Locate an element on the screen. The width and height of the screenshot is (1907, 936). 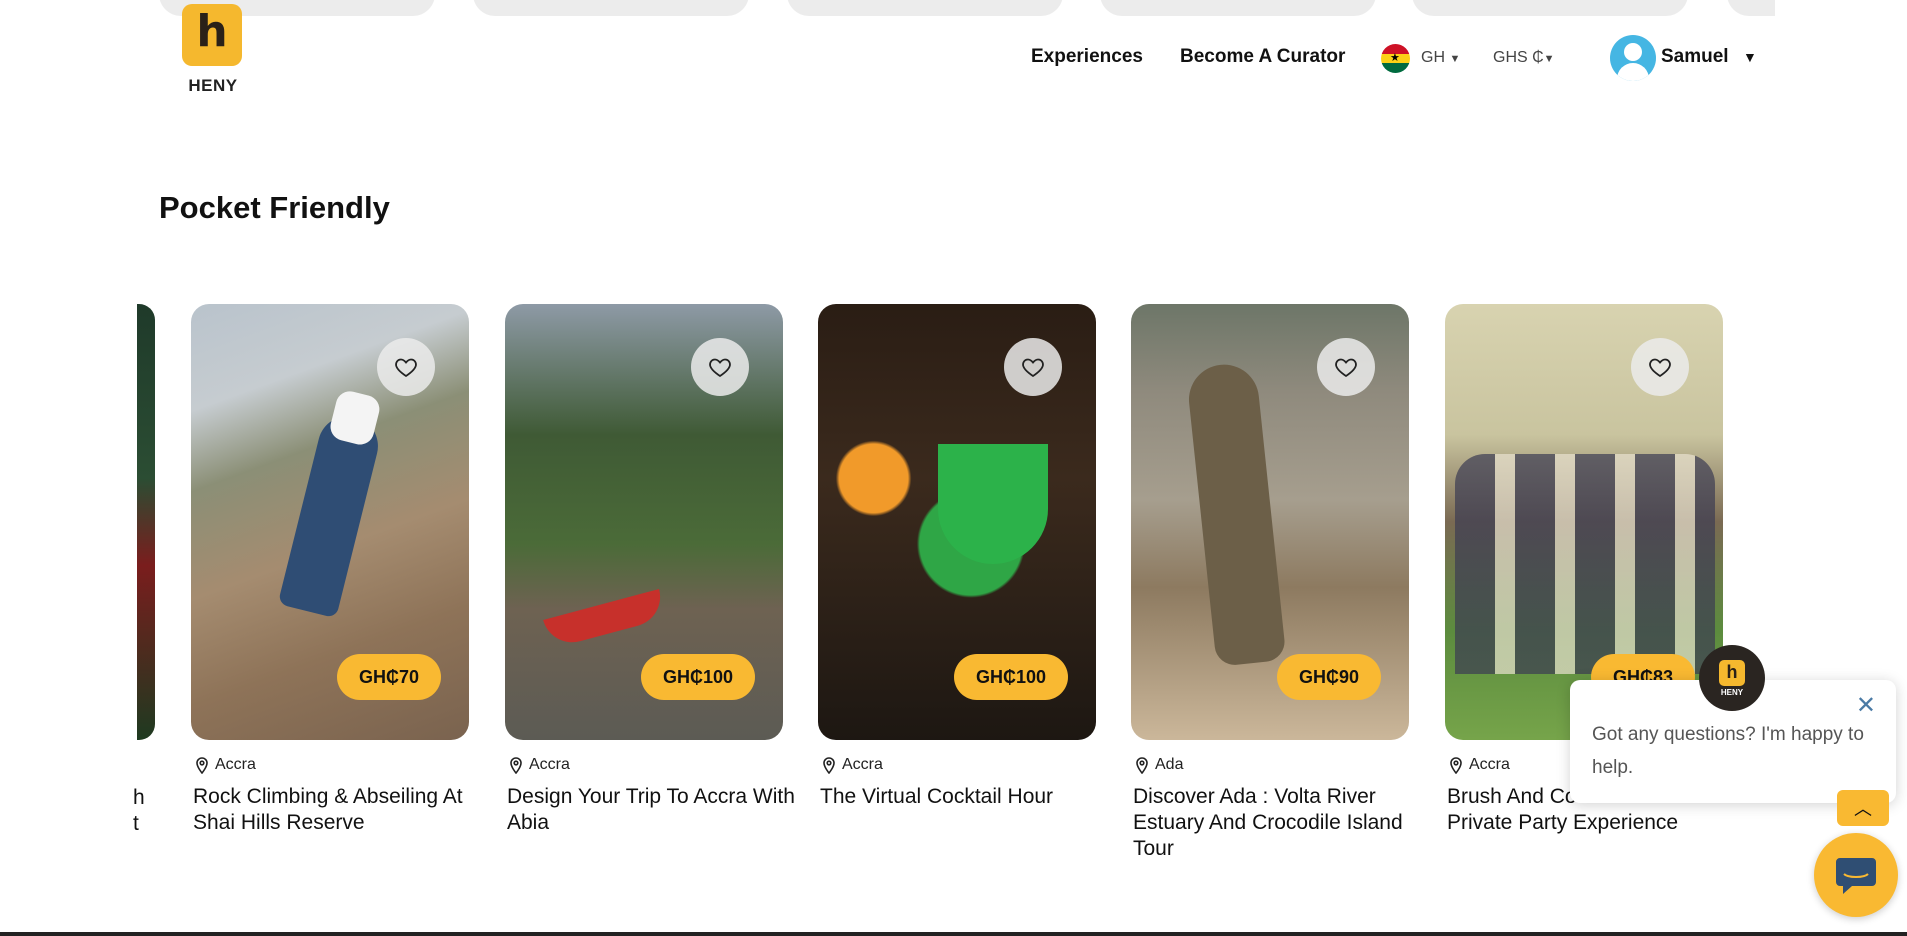
heny-logo: h is located at coordinates (212, 35).